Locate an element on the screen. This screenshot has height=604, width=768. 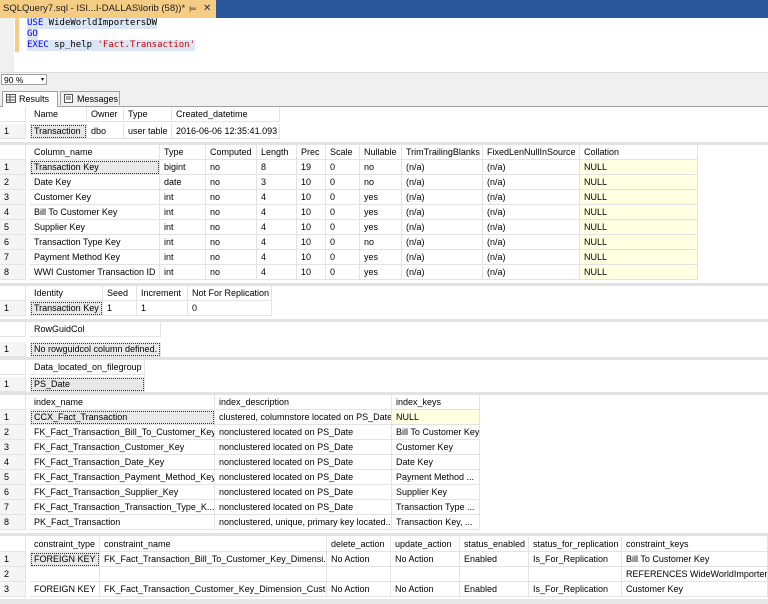
grid-cell: Is_For_Replication is located at coordinates (575, 559).